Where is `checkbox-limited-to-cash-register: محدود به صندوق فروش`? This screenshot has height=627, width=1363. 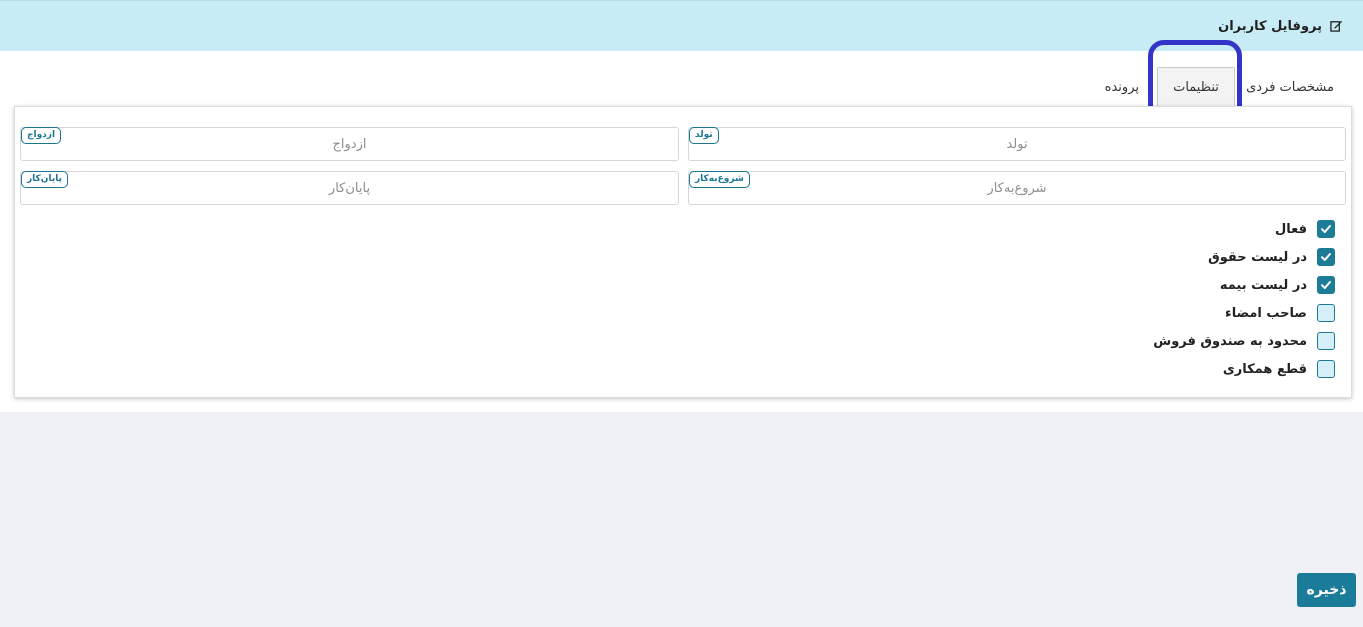
checkbox-limited-to-cash-register: محدود به صندوق فروش is located at coordinates (1244, 341).